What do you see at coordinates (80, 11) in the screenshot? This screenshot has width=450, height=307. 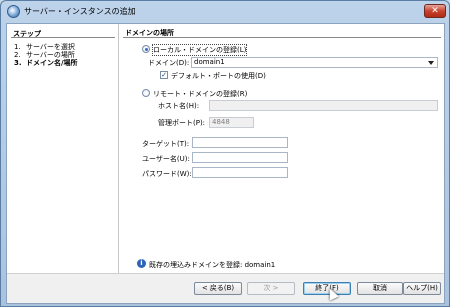 I see `window-title: サーバー・インスタンスの追加` at bounding box center [80, 11].